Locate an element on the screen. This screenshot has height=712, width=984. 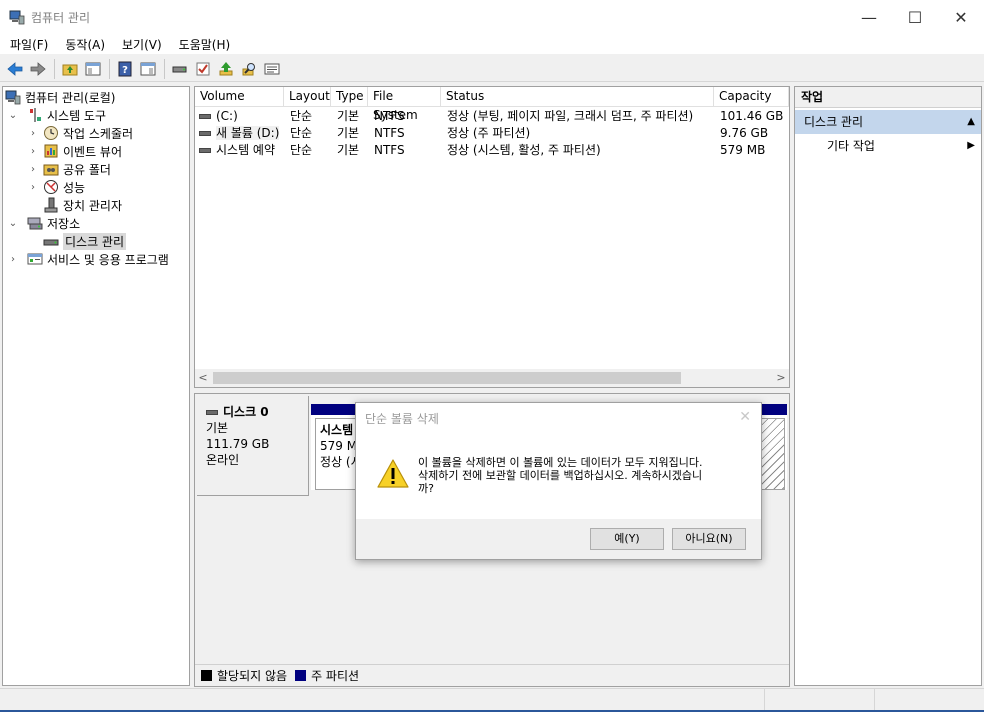
tree-label: 작업 스케줄러 is located at coordinates (98, 133).